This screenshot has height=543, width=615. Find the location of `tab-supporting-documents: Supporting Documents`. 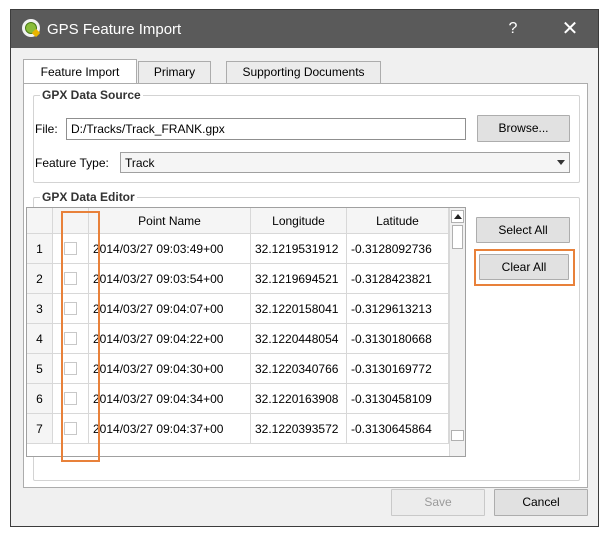

tab-supporting-documents: Supporting Documents is located at coordinates (303, 72).